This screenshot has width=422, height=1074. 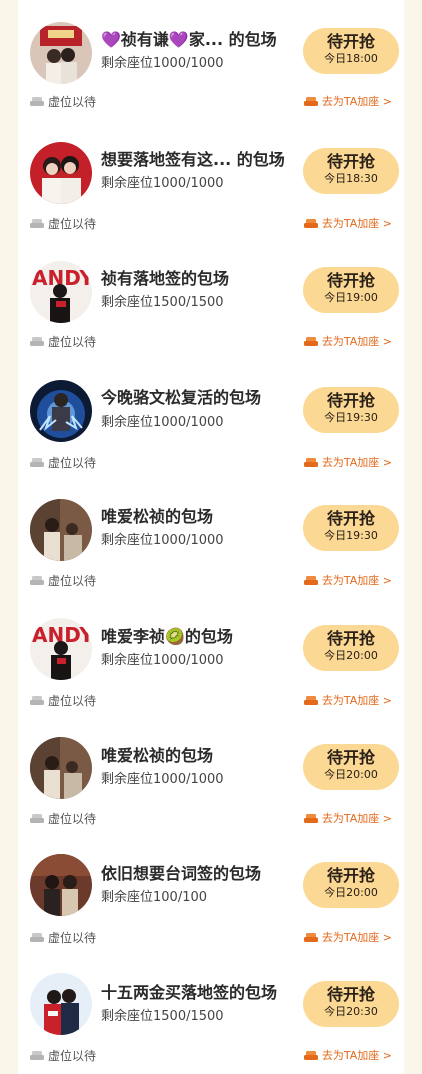 What do you see at coordinates (167, 636) in the screenshot?
I see `screening-title: 唯爱李祯🥝的包场` at bounding box center [167, 636].